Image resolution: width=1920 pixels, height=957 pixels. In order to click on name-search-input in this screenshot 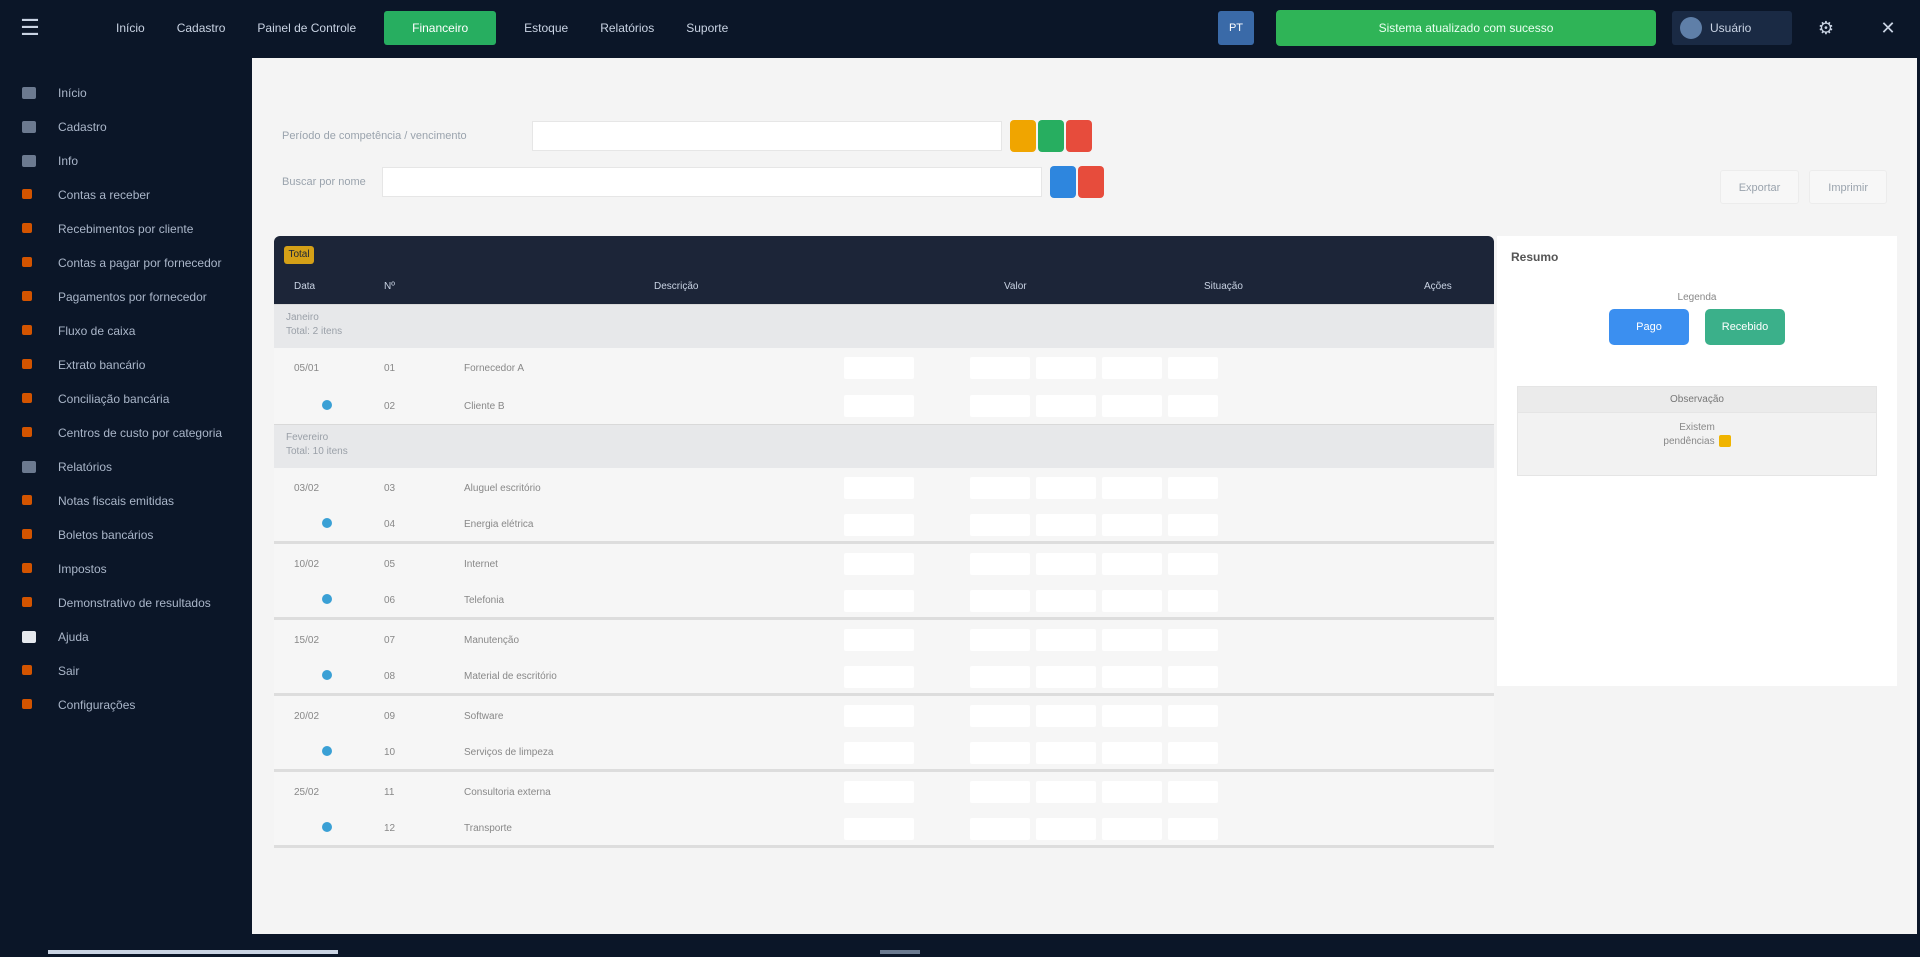, I will do `click(712, 182)`.